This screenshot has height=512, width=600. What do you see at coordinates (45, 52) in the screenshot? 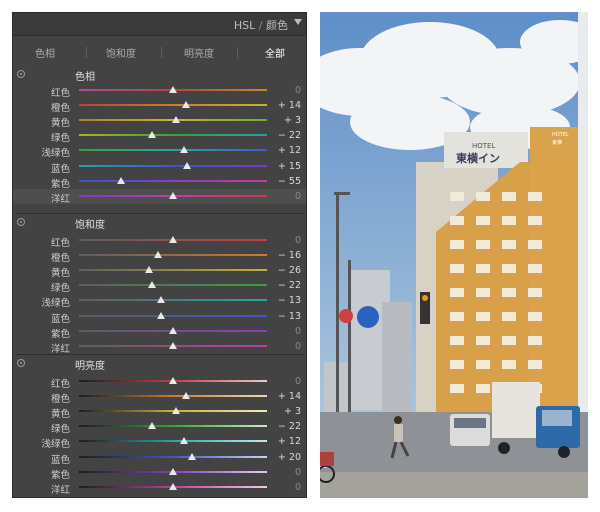
I see `tab-hue: 色相` at bounding box center [45, 52].